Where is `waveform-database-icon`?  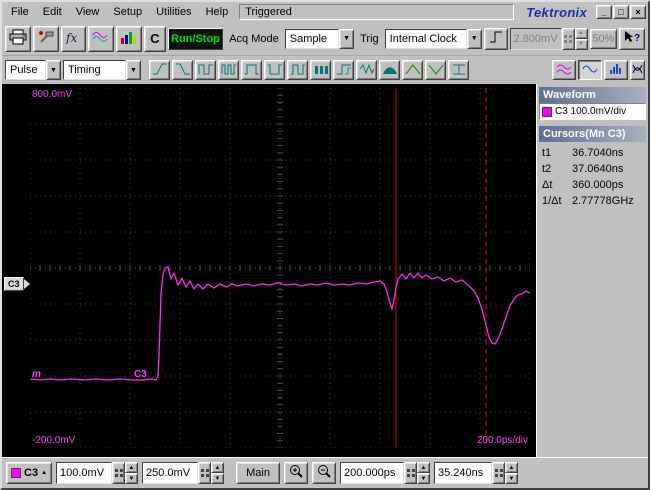
waveform-database-icon is located at coordinates (101, 38).